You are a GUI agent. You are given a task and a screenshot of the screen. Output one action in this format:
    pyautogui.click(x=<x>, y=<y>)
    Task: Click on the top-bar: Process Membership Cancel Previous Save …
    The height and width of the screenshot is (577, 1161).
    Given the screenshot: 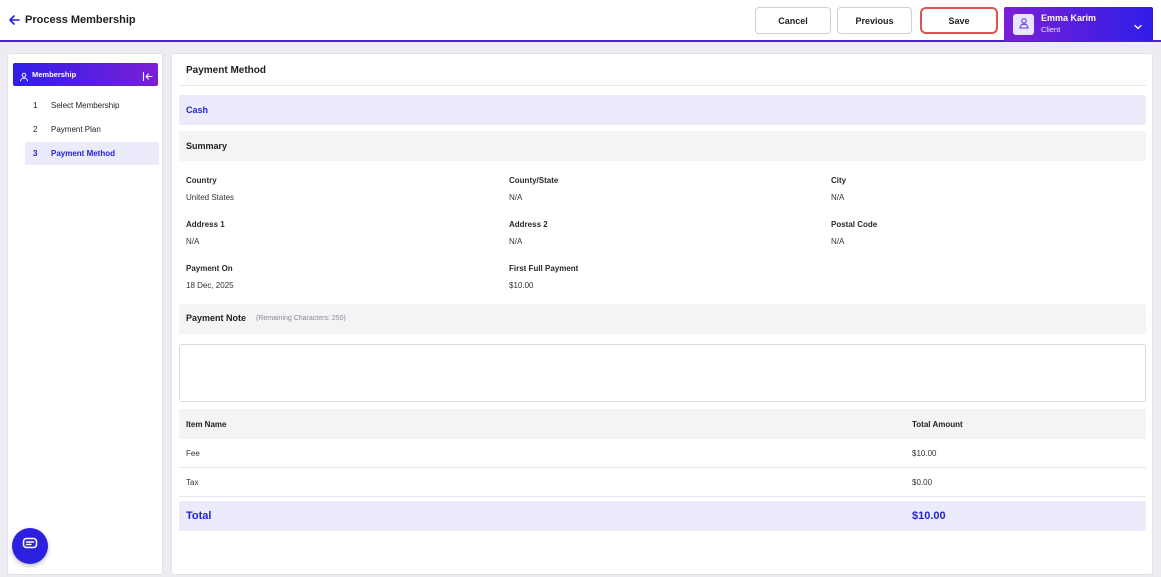 What is the action you would take?
    pyautogui.click(x=580, y=21)
    